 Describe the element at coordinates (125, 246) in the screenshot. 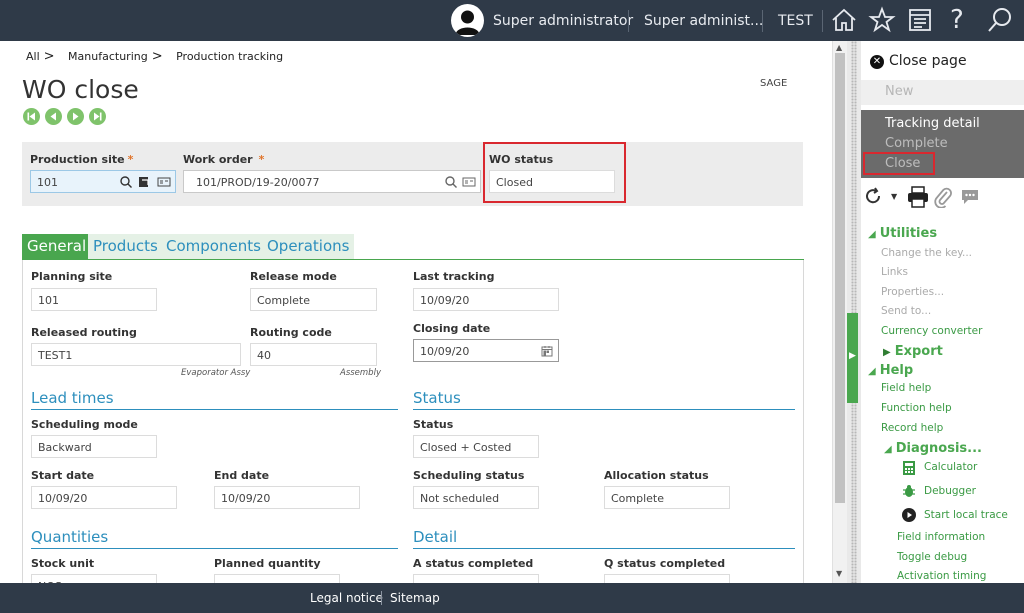

I see `tab-products: Products` at that location.